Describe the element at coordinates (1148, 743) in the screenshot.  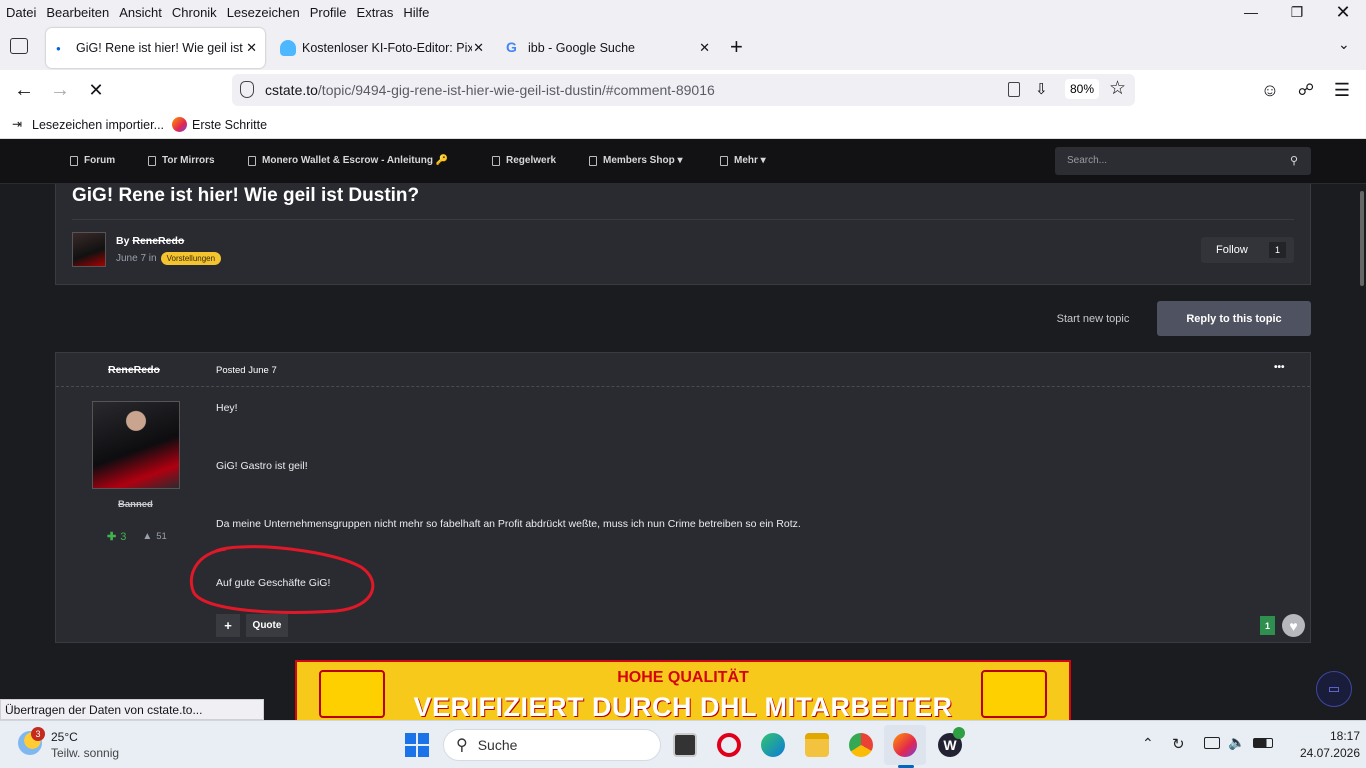
I see `tray-chevron-icon: ⌃` at that location.